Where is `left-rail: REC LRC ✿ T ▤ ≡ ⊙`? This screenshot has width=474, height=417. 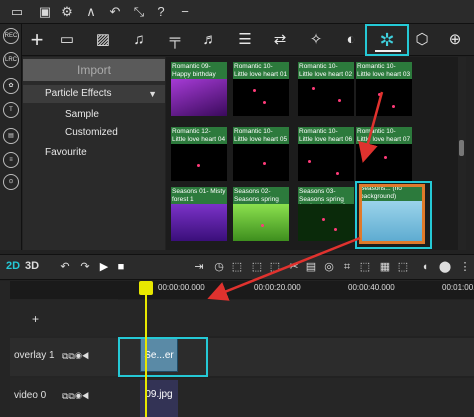
left-rail: REC LRC ✿ T ▤ ≡ ⊙ is located at coordinates (11, 137).